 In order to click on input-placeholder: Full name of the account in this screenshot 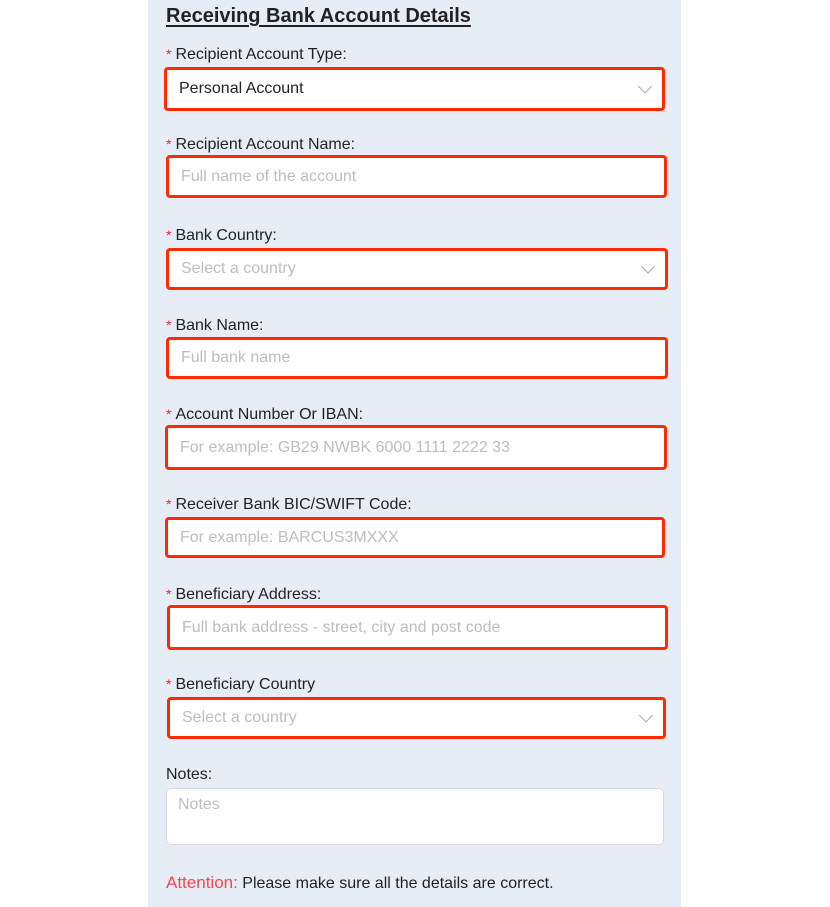, I will do `click(269, 176)`.